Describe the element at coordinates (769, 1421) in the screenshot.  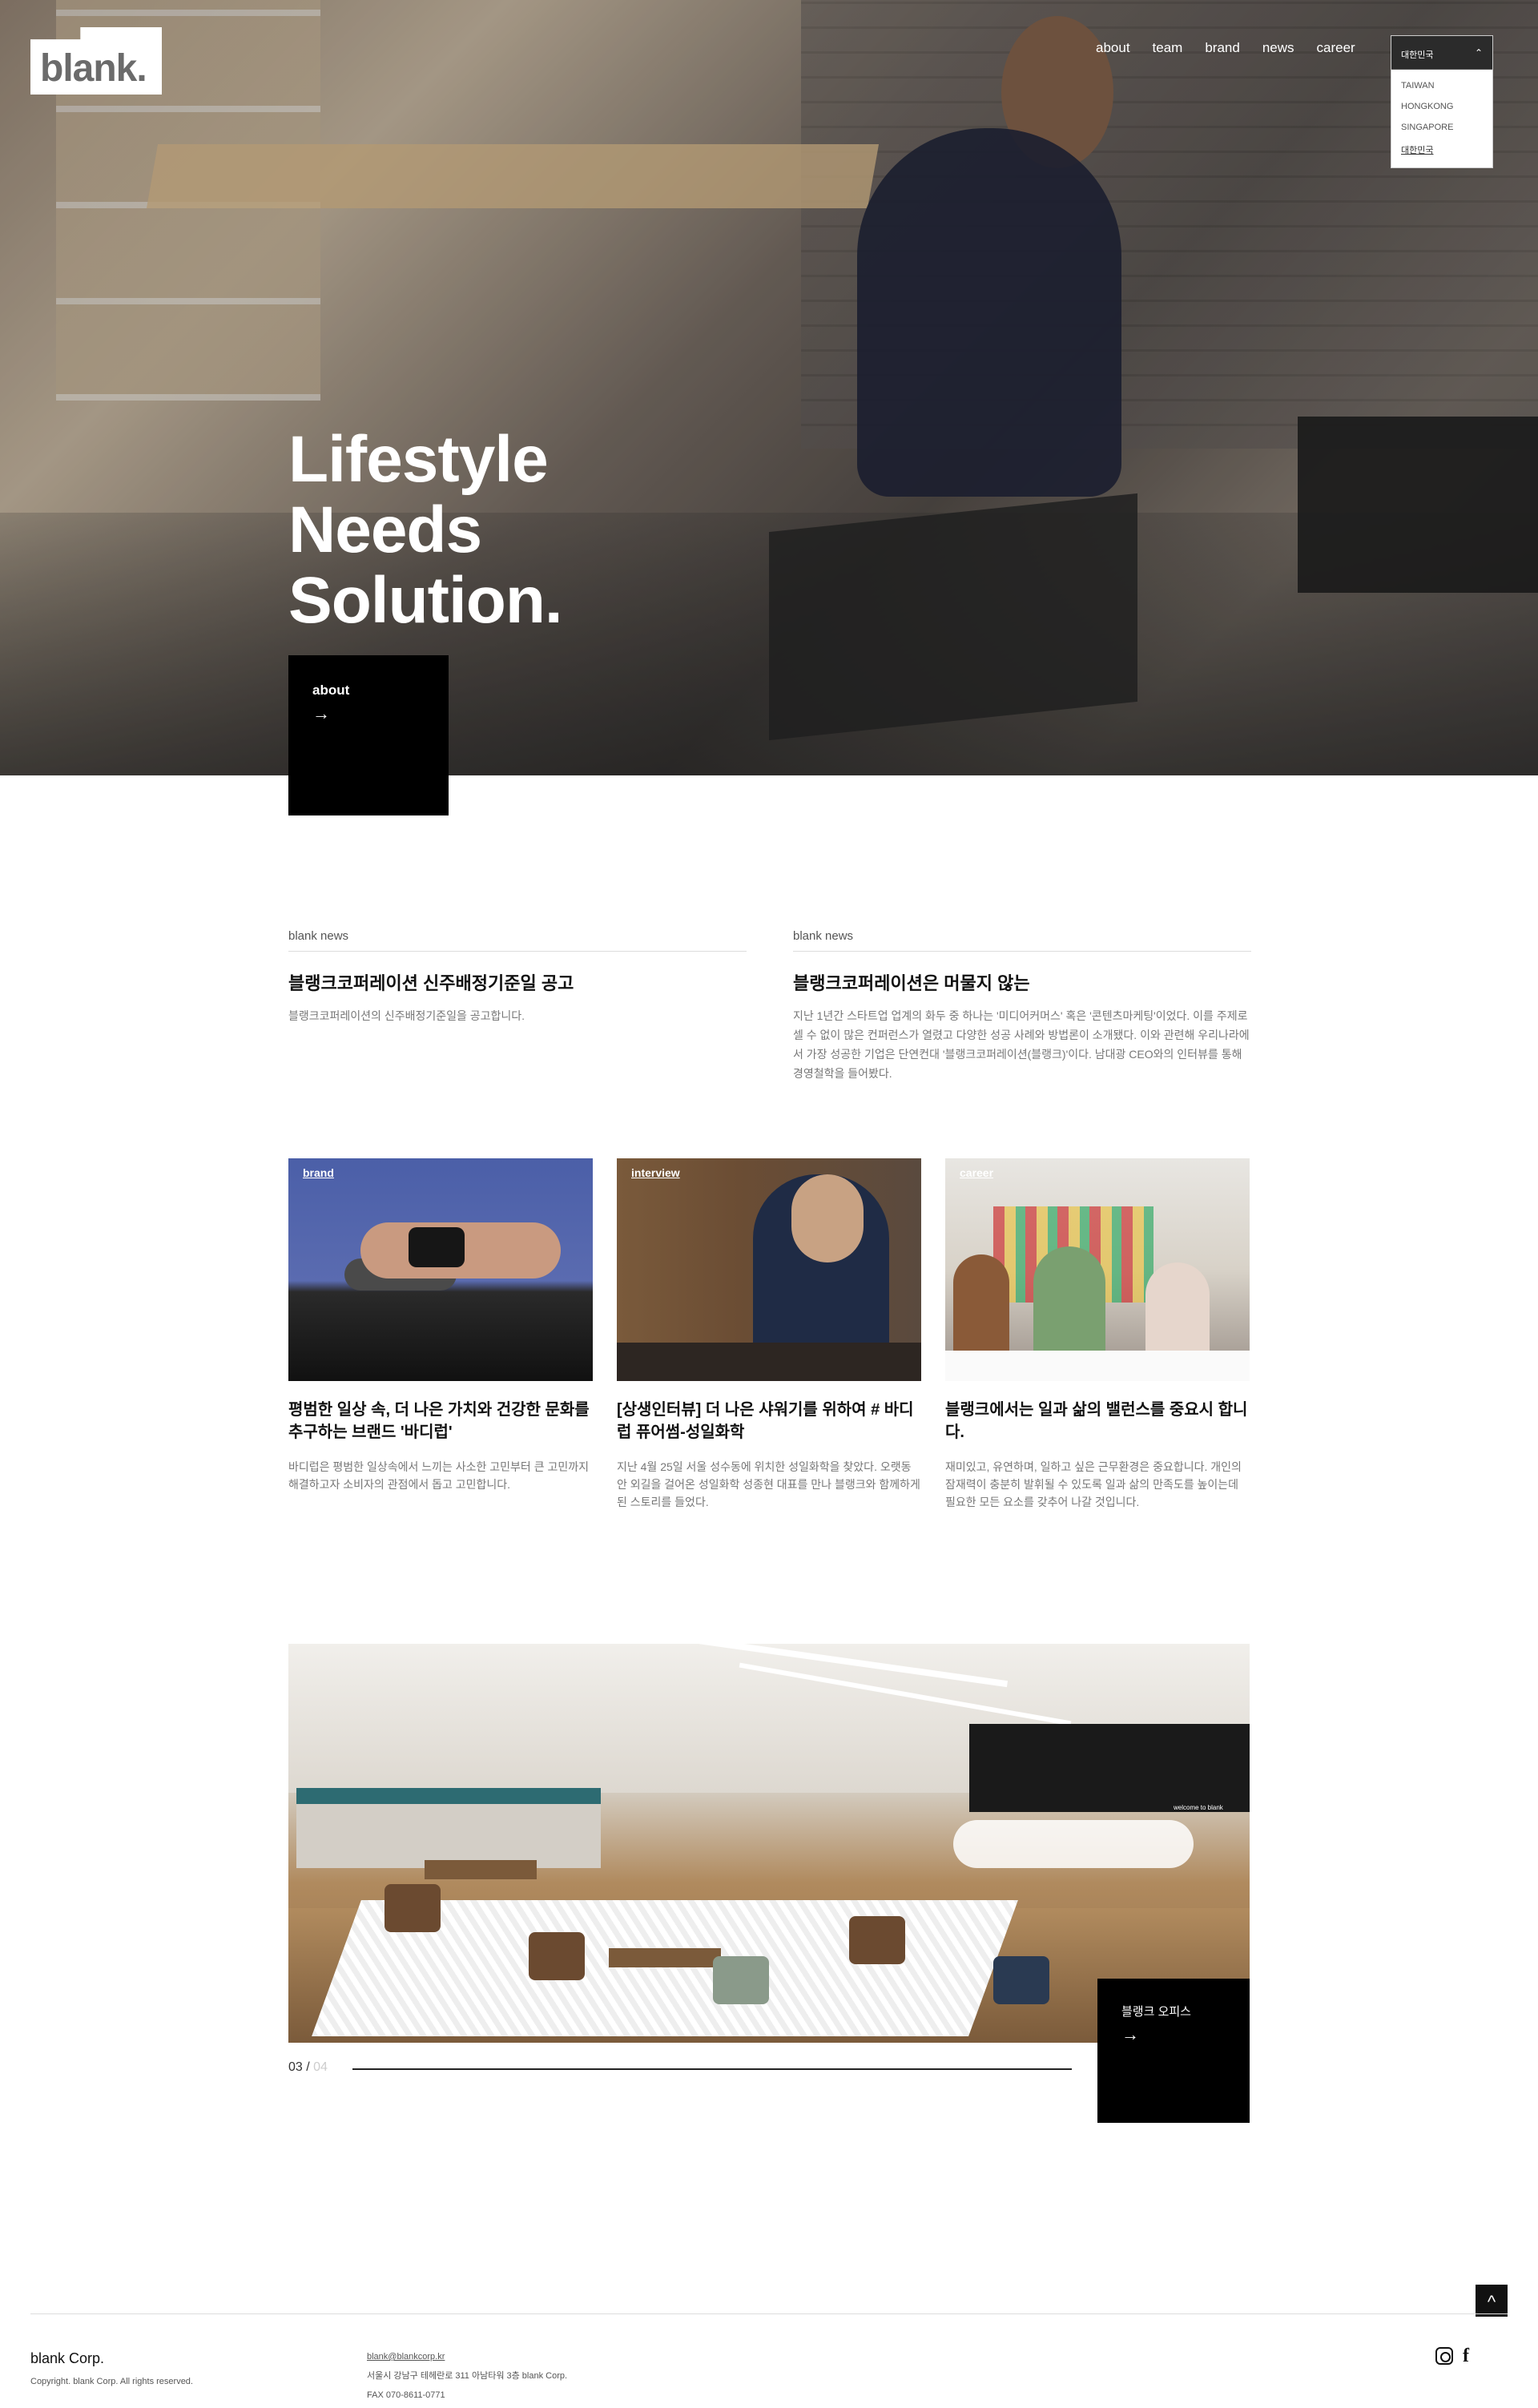
I see `card-title: [상생인터뷰] 더 나은 샤워기를 위하여 # 바디럽 퓨어썸-성일화학` at that location.